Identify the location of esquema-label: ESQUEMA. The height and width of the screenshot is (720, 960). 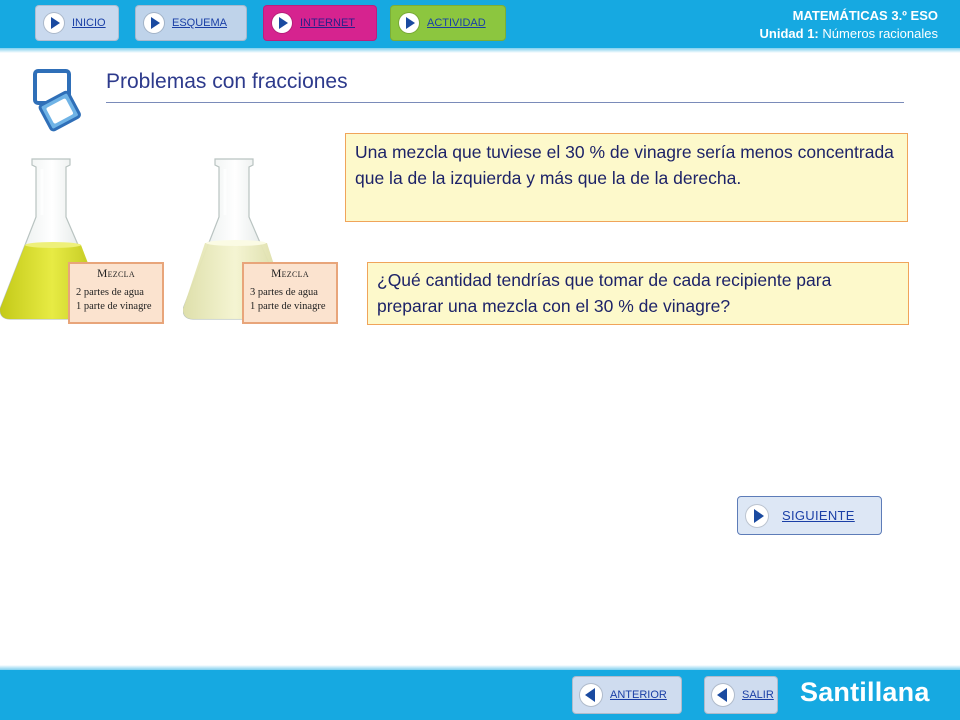
(200, 23).